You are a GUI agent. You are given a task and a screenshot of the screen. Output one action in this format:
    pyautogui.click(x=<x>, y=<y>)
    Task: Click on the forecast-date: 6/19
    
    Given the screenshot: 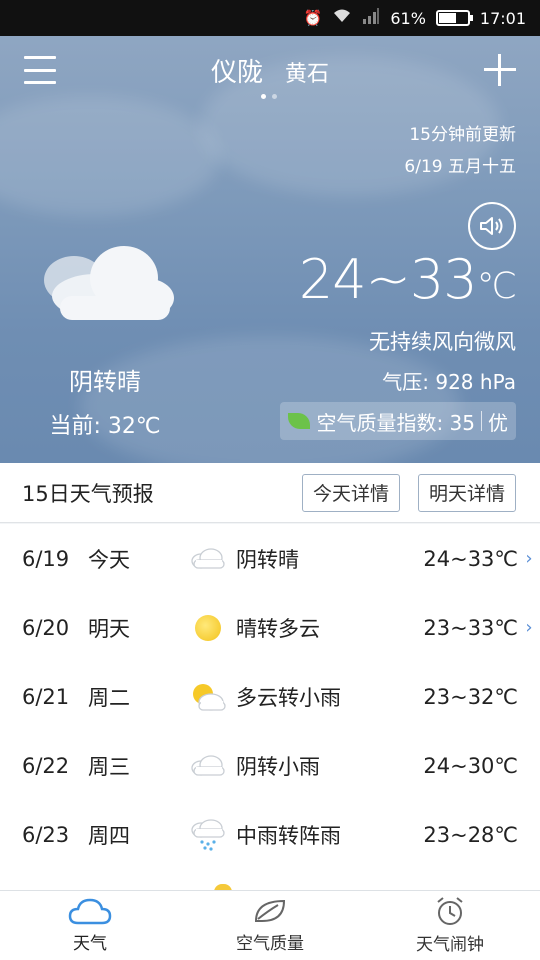 What is the action you would take?
    pyautogui.click(x=46, y=558)
    